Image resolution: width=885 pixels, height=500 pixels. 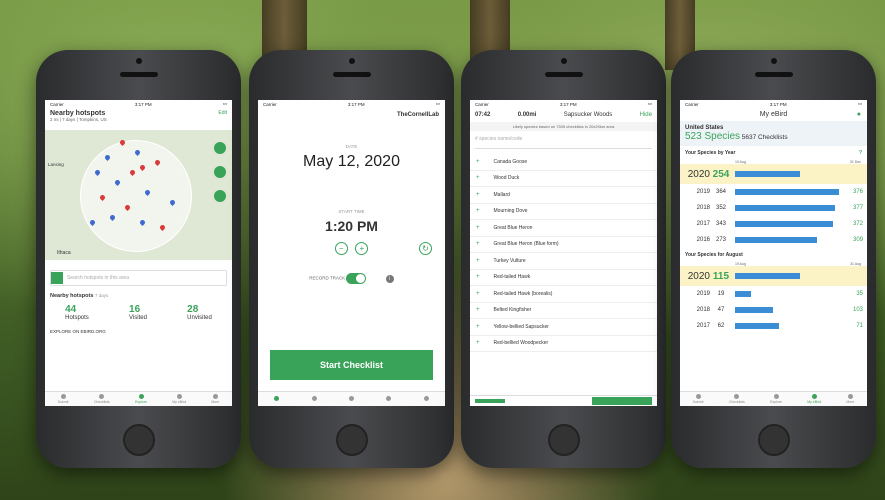 I want to click on layers-button, so click(x=220, y=172).